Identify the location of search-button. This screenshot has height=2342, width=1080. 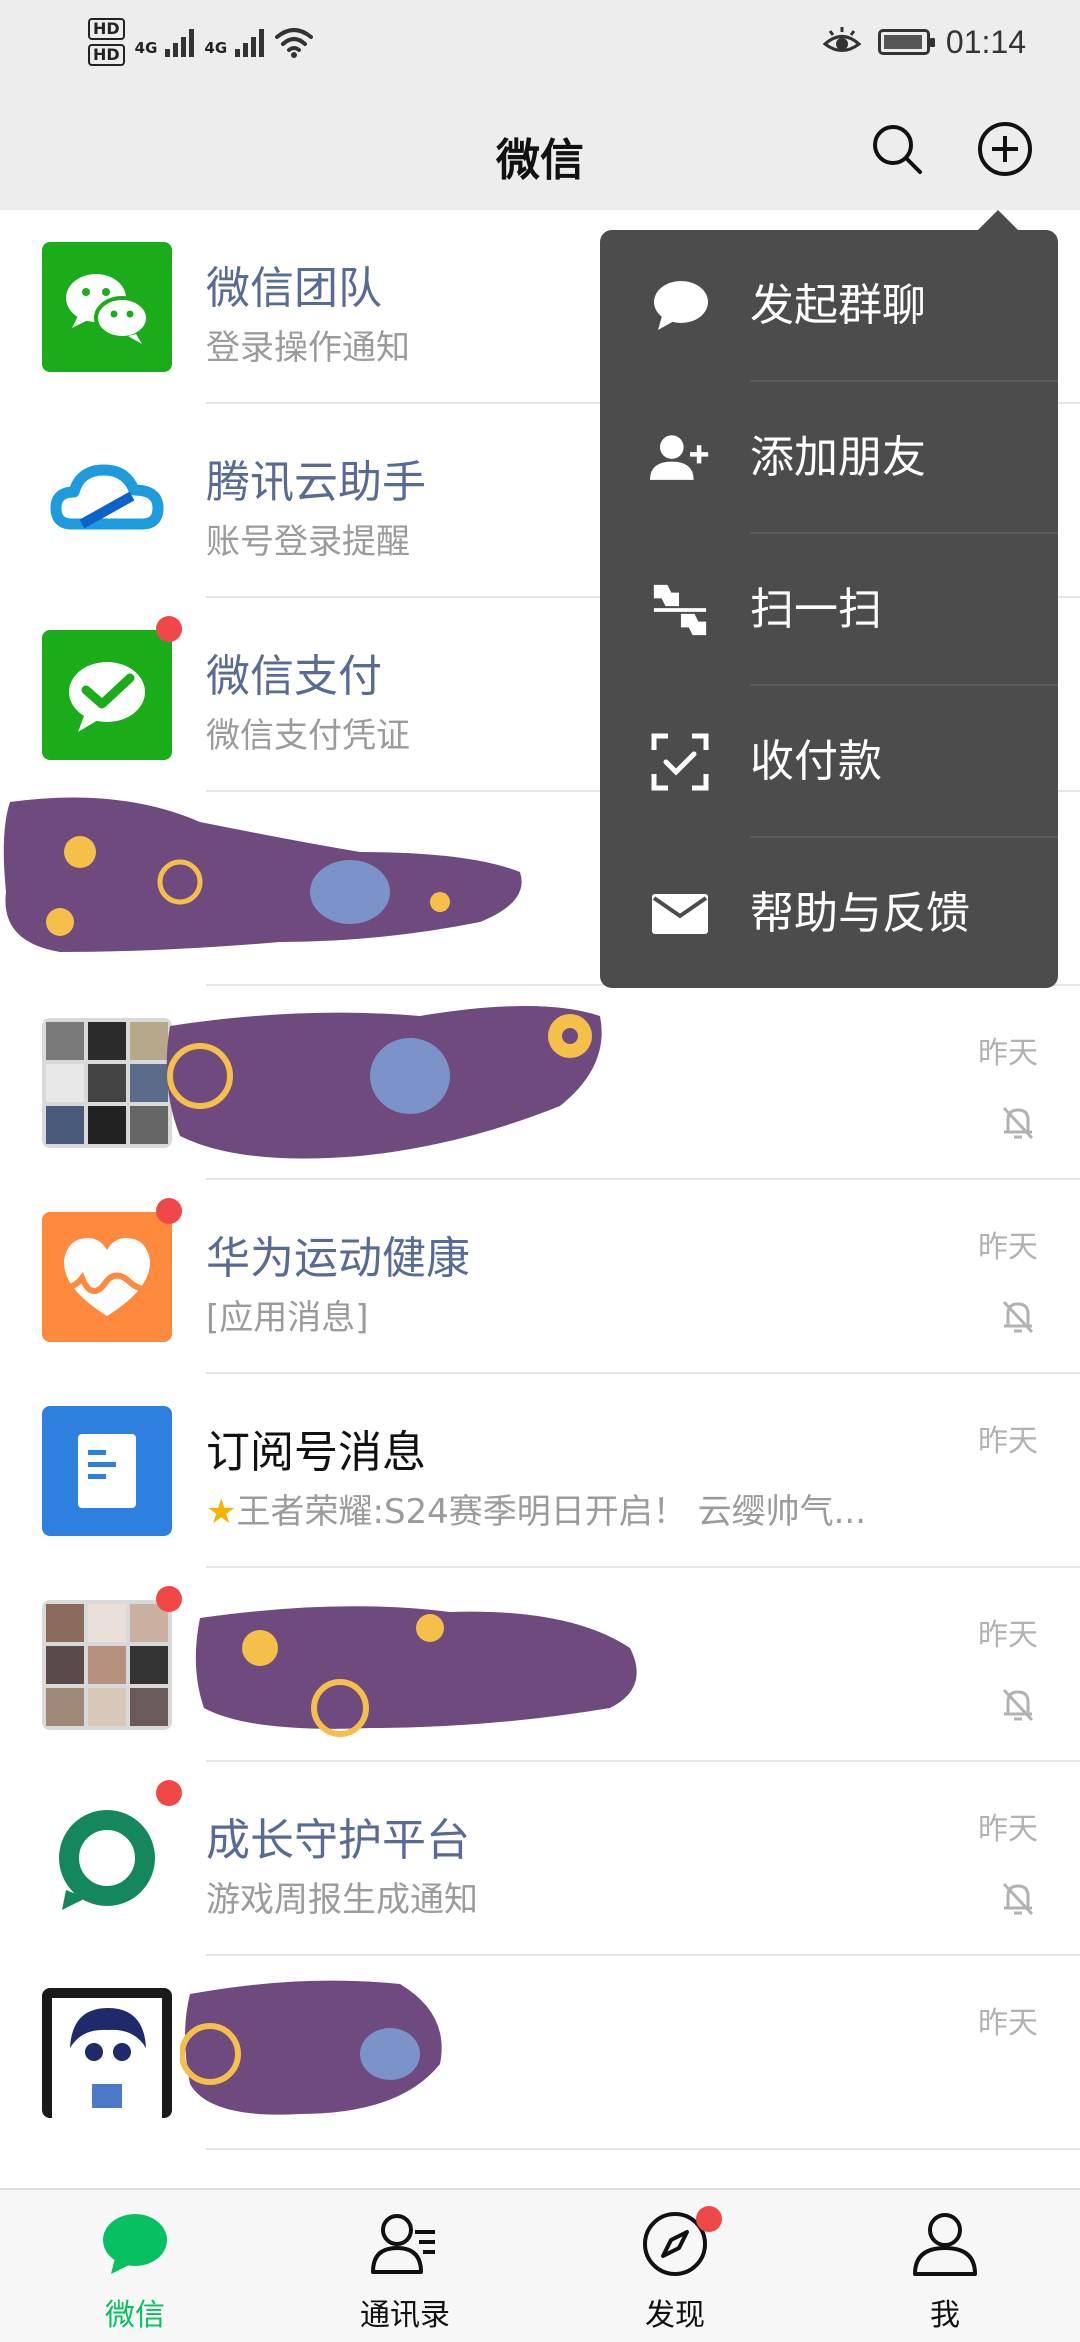
(897, 149).